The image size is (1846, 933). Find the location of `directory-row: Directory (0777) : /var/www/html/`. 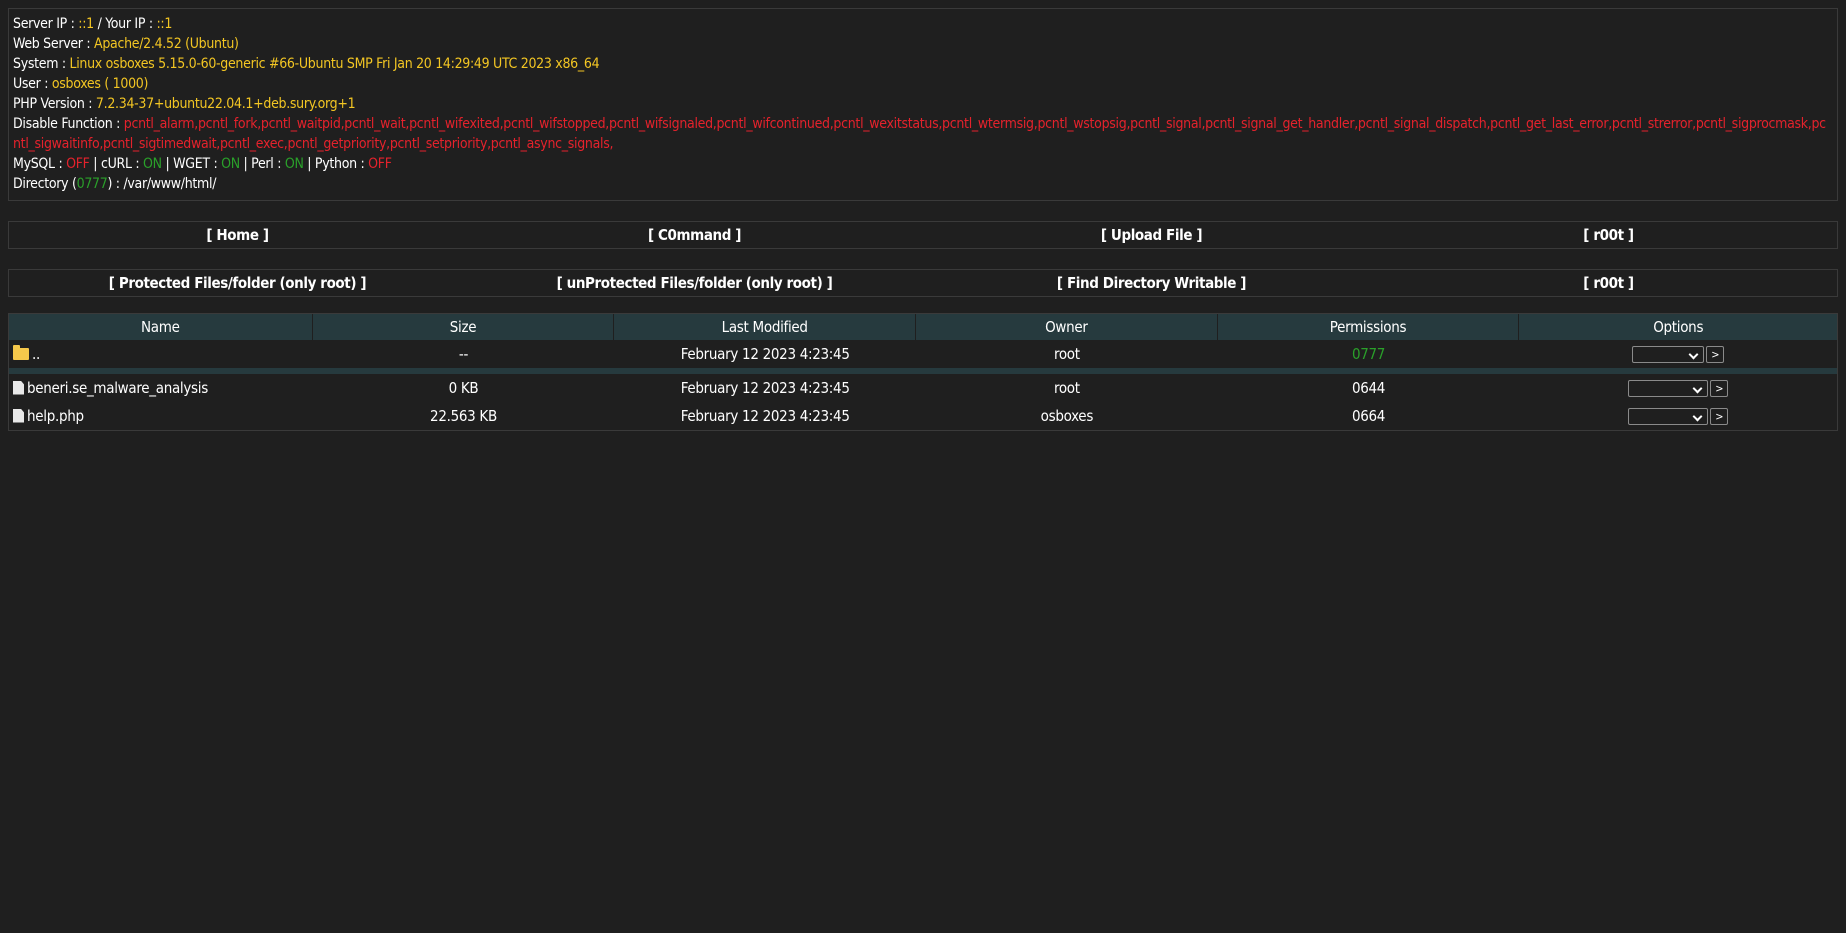

directory-row: Directory (0777) : /var/www/html/ is located at coordinates (115, 184).